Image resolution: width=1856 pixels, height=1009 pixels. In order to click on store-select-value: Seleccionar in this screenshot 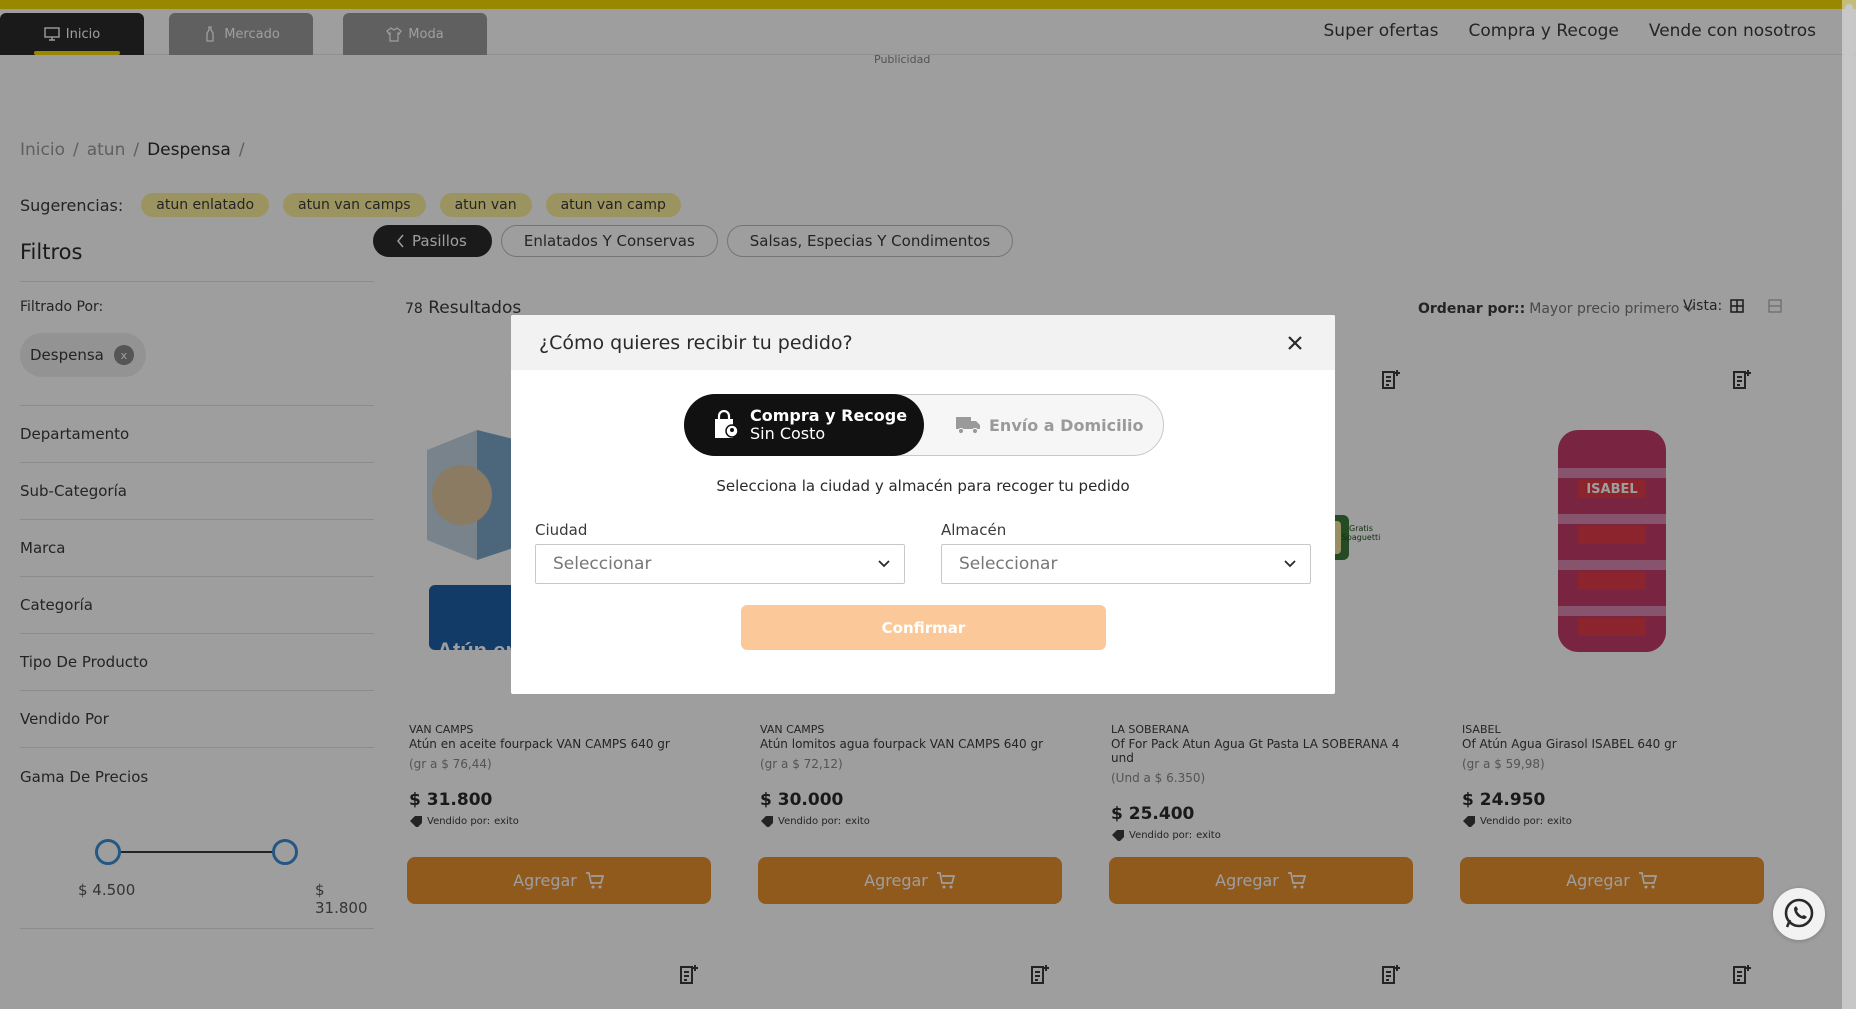, I will do `click(1008, 564)`.